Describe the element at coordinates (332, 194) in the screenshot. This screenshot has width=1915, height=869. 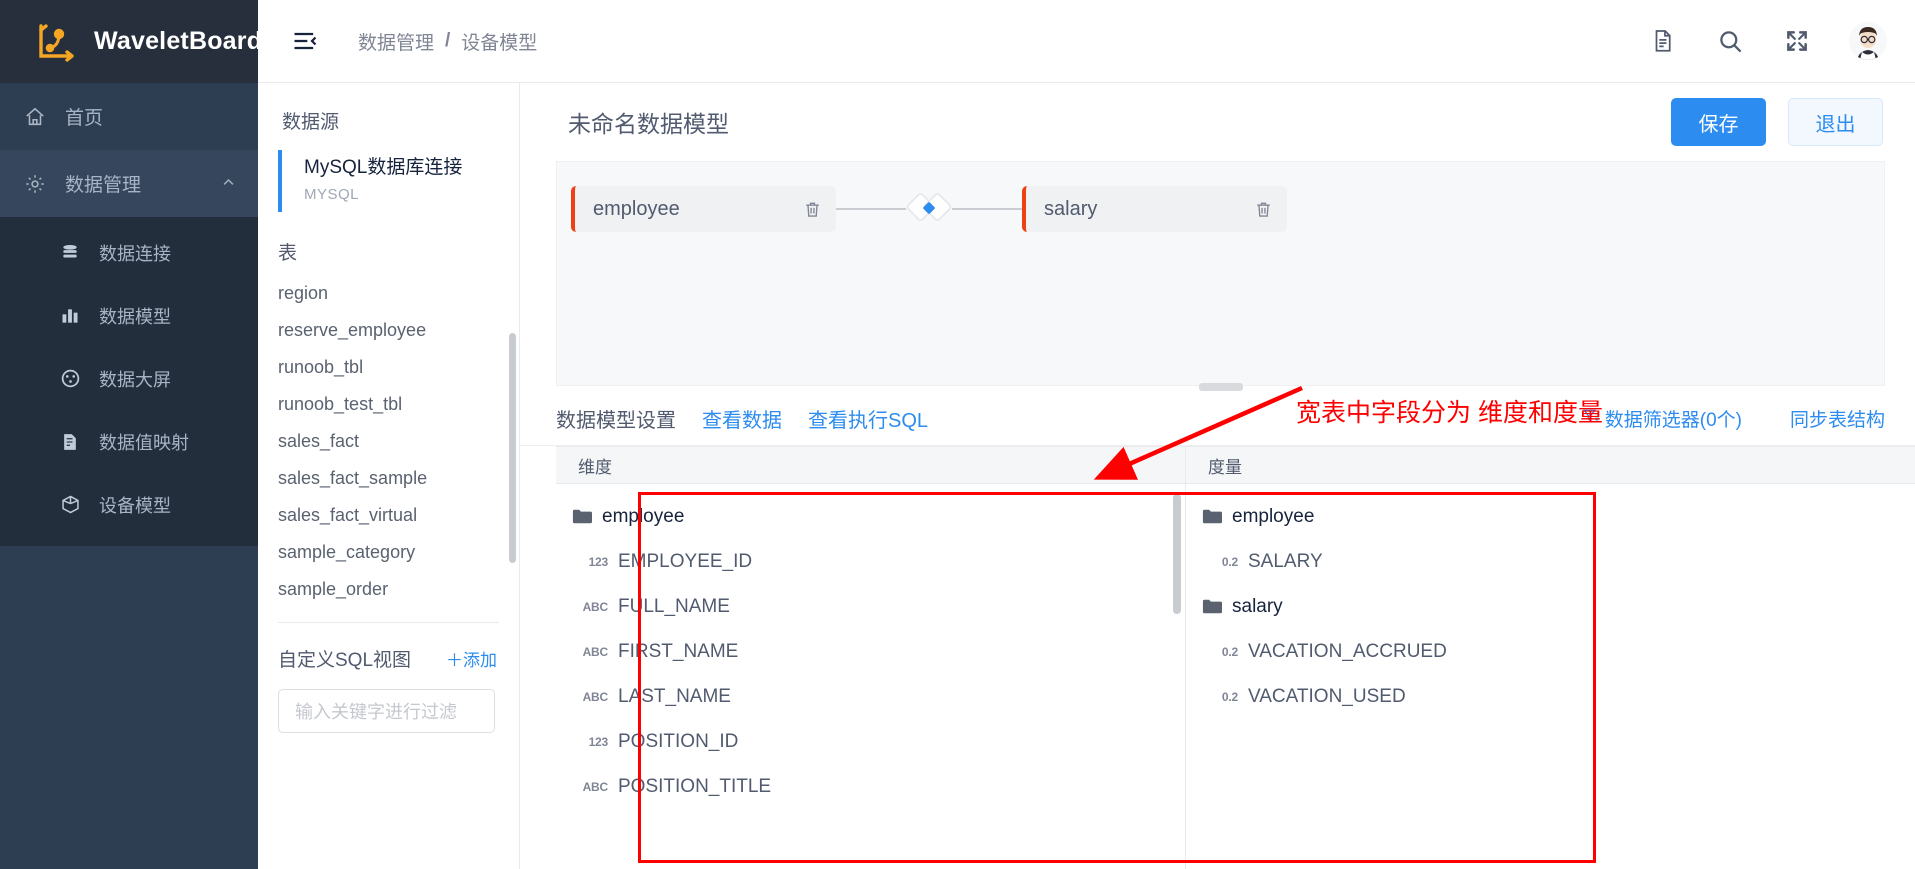
I see `connection-type: MYSQL` at that location.